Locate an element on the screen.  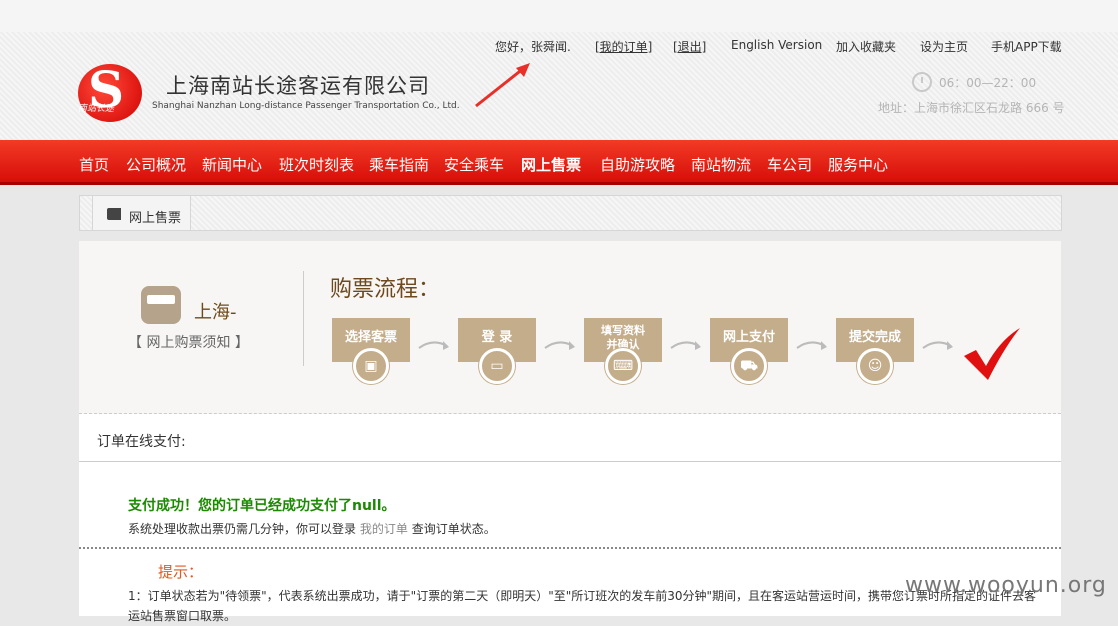
checkmark-icon is located at coordinates (992, 354).